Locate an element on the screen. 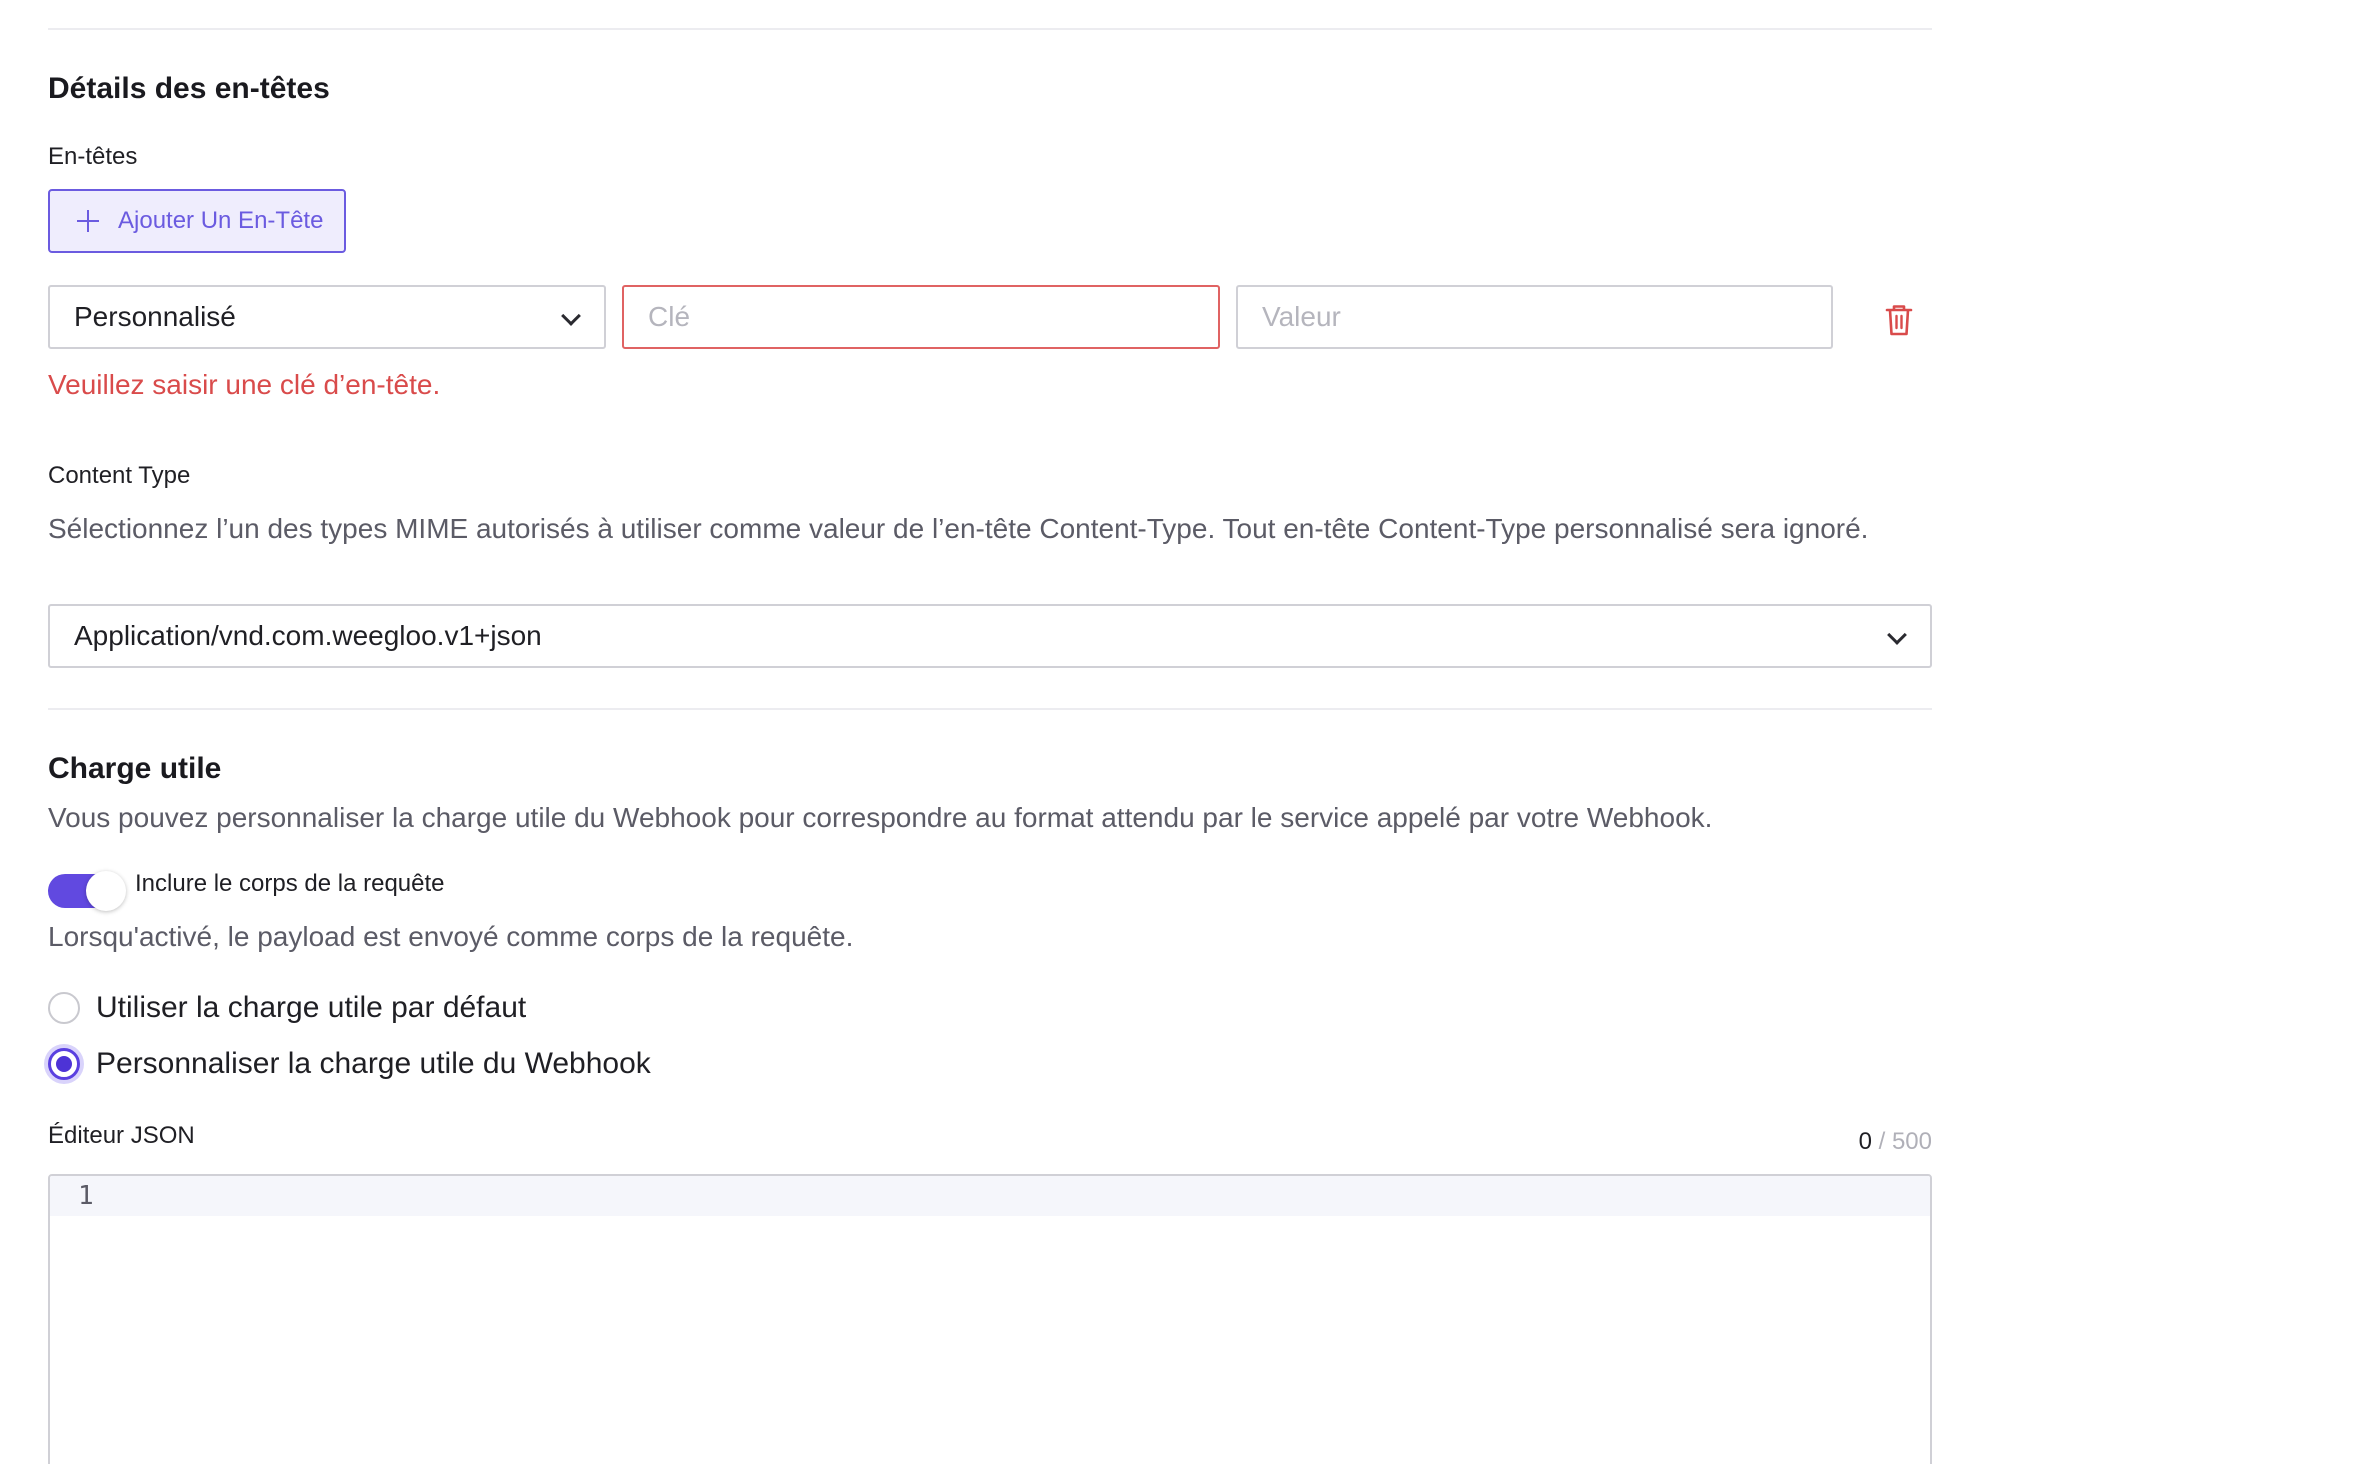 Image resolution: width=2360 pixels, height=1464 pixels. content-type-select: Application/vnd.com.weegloo.v1+json is located at coordinates (990, 636).